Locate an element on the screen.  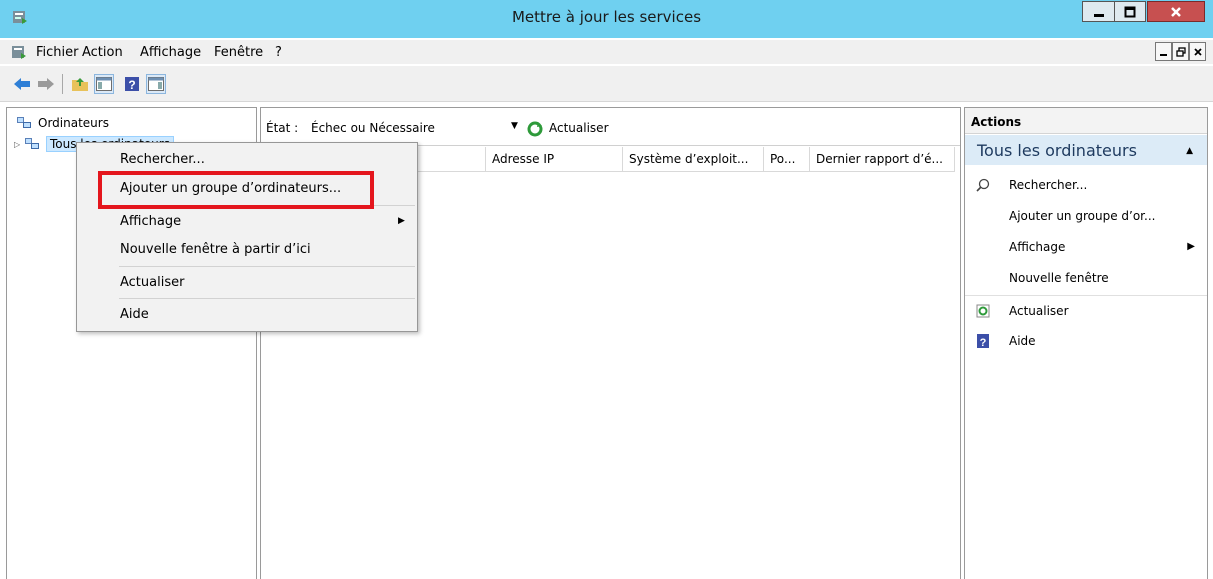
menu-action: Action is located at coordinates (102, 52).